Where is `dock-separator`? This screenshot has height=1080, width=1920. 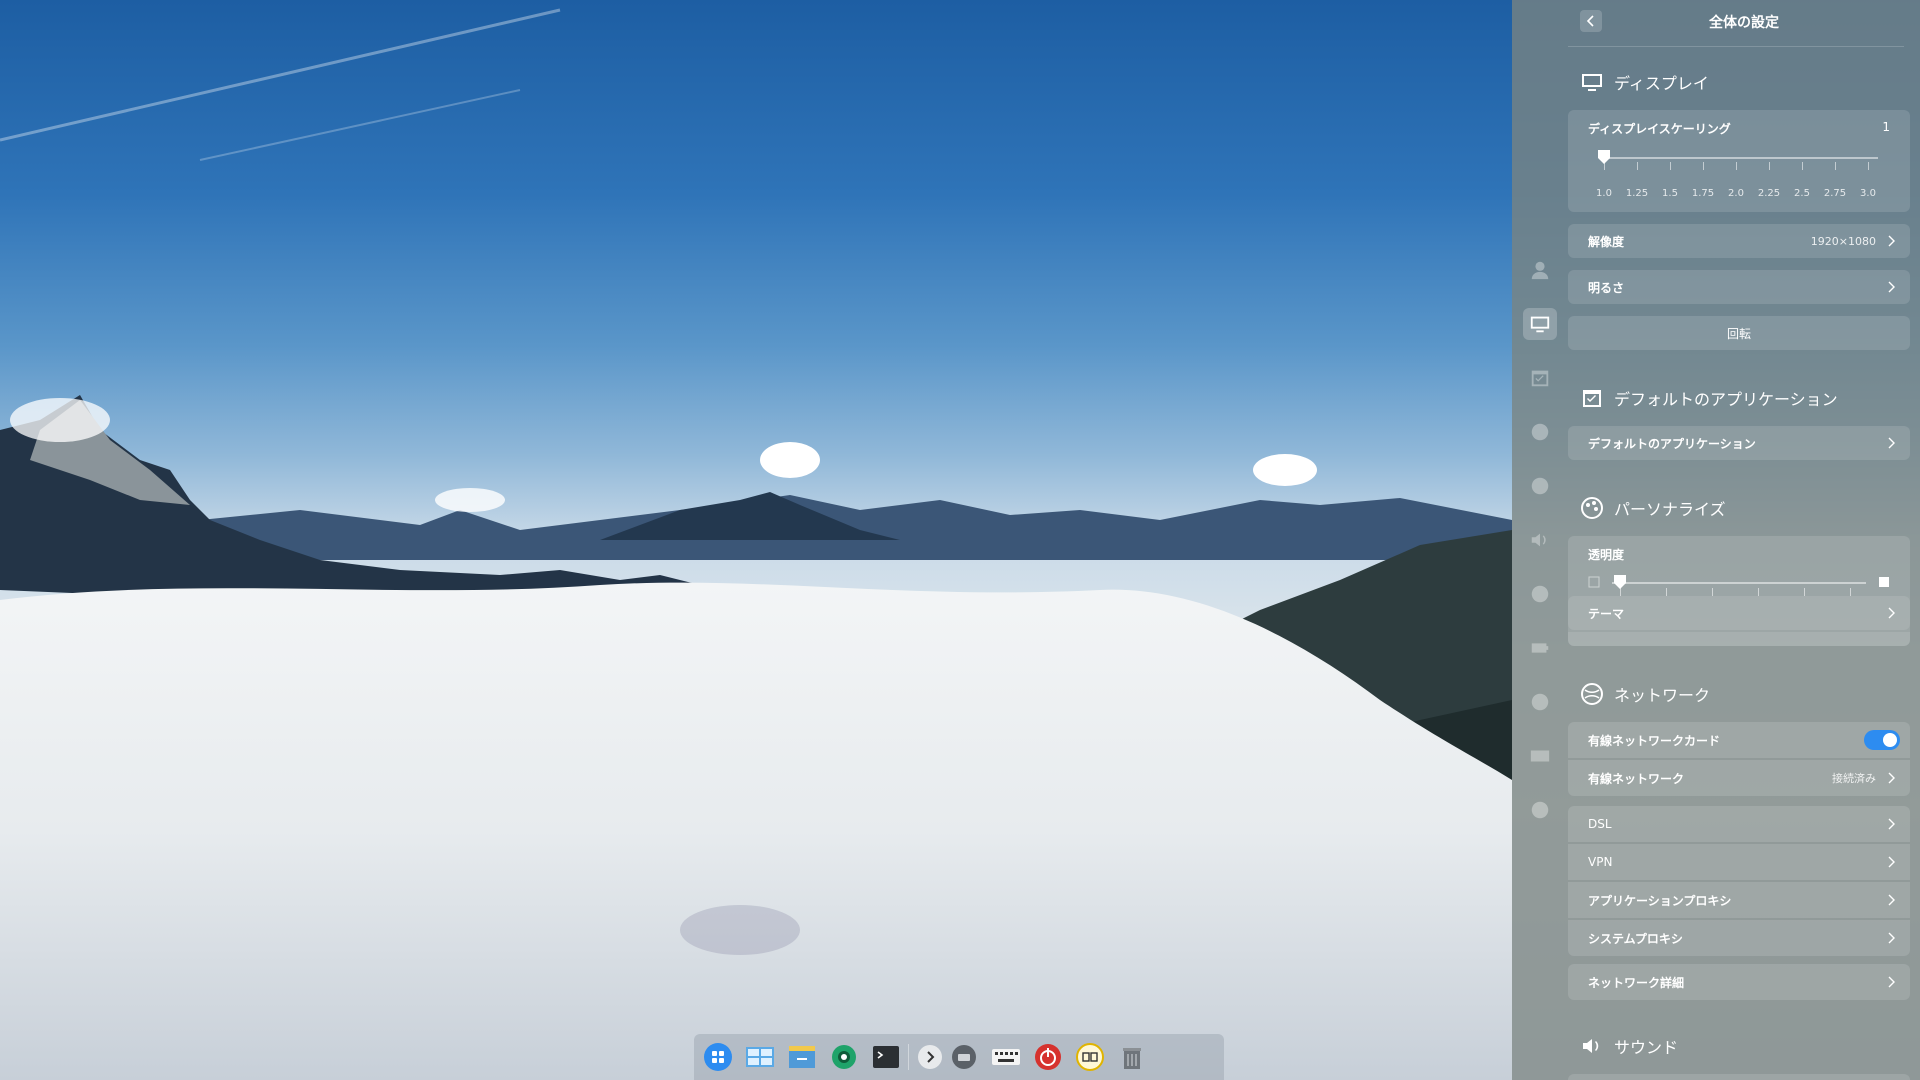
dock-separator is located at coordinates (908, 1057).